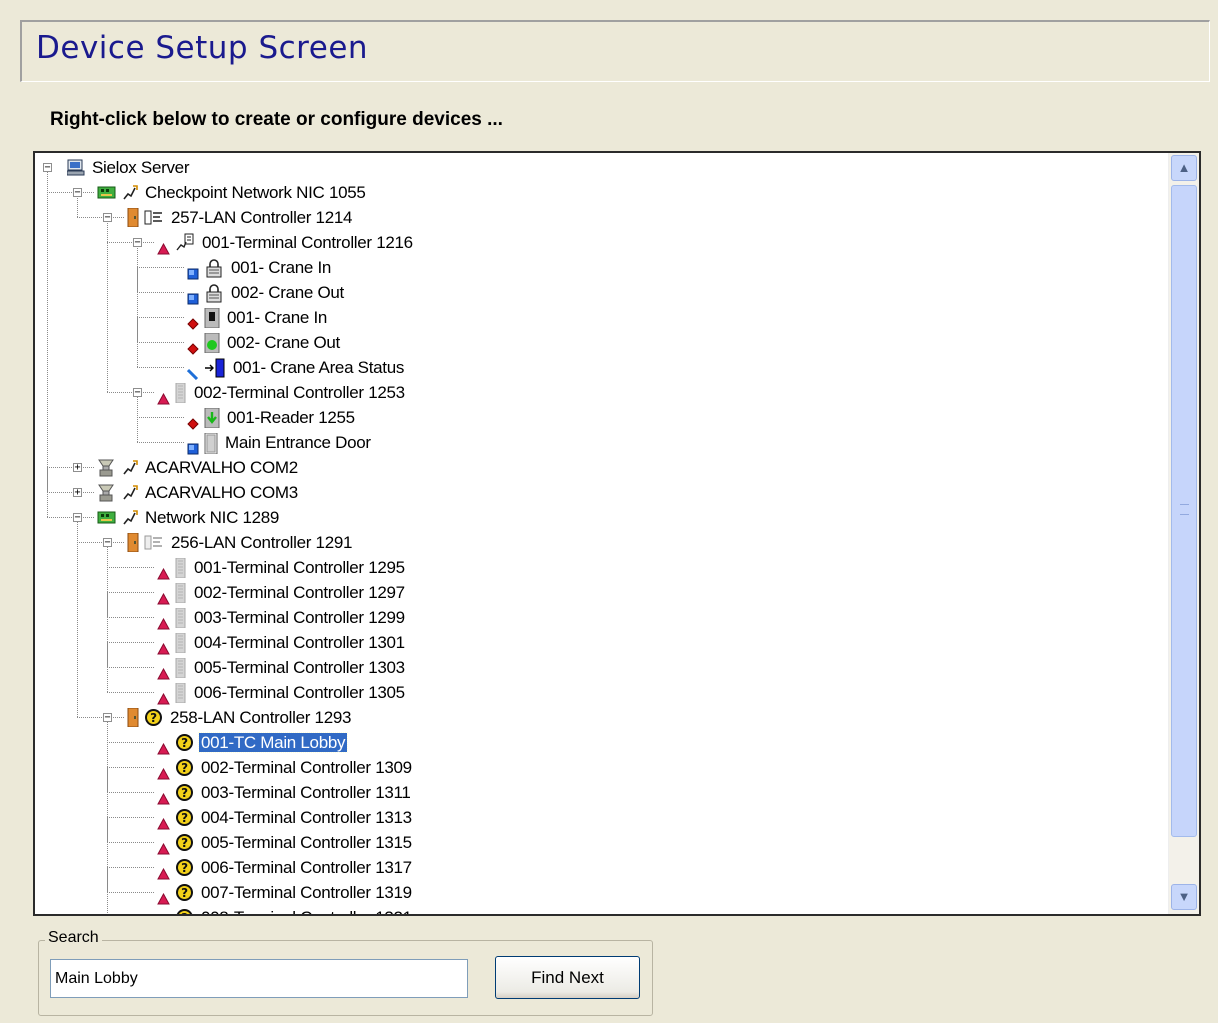  Describe the element at coordinates (189, 517) in the screenshot. I see `tree-node: Network NIC 1289` at that location.